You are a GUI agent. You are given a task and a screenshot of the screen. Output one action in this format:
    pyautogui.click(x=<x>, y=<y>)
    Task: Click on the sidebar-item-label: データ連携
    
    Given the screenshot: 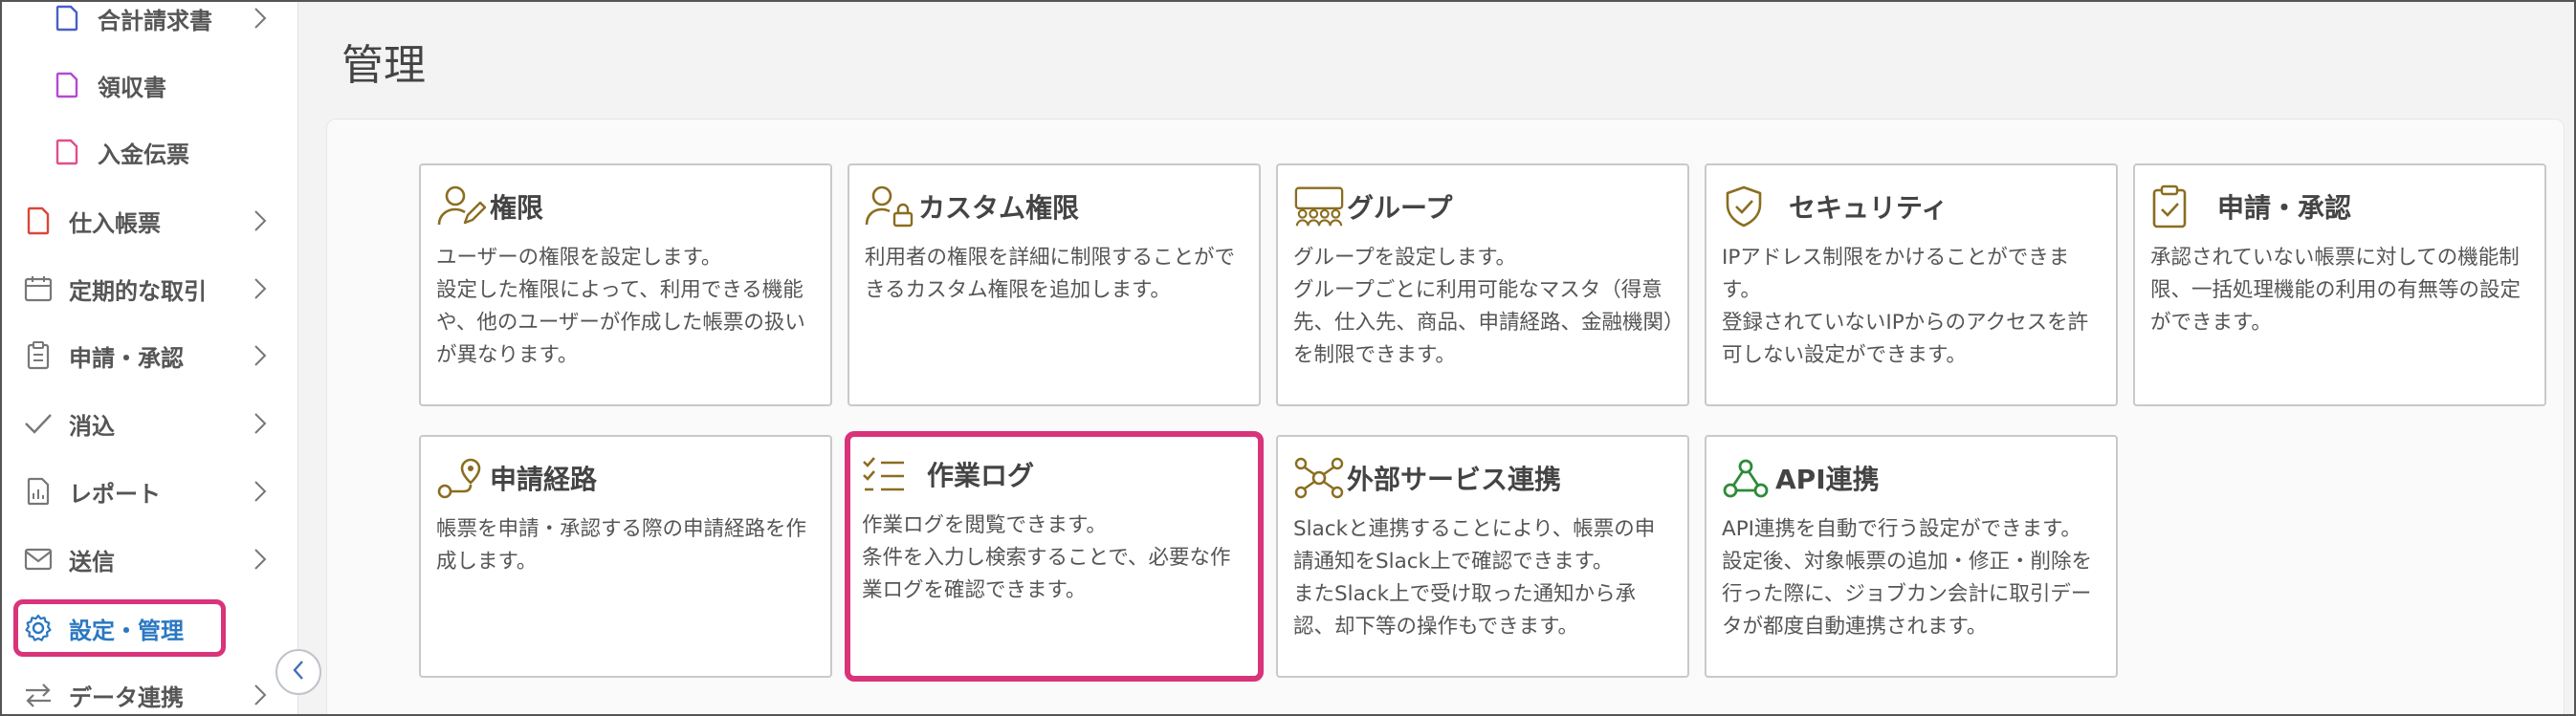 What is the action you would take?
    pyautogui.click(x=126, y=697)
    